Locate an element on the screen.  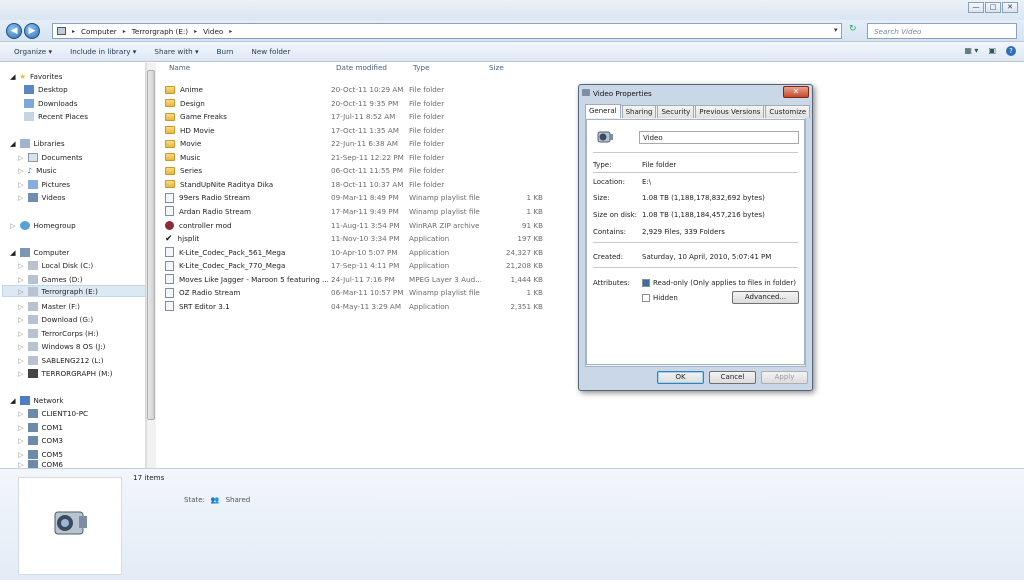
file-name-cell: Game Freaks is located at coordinates (248, 116).